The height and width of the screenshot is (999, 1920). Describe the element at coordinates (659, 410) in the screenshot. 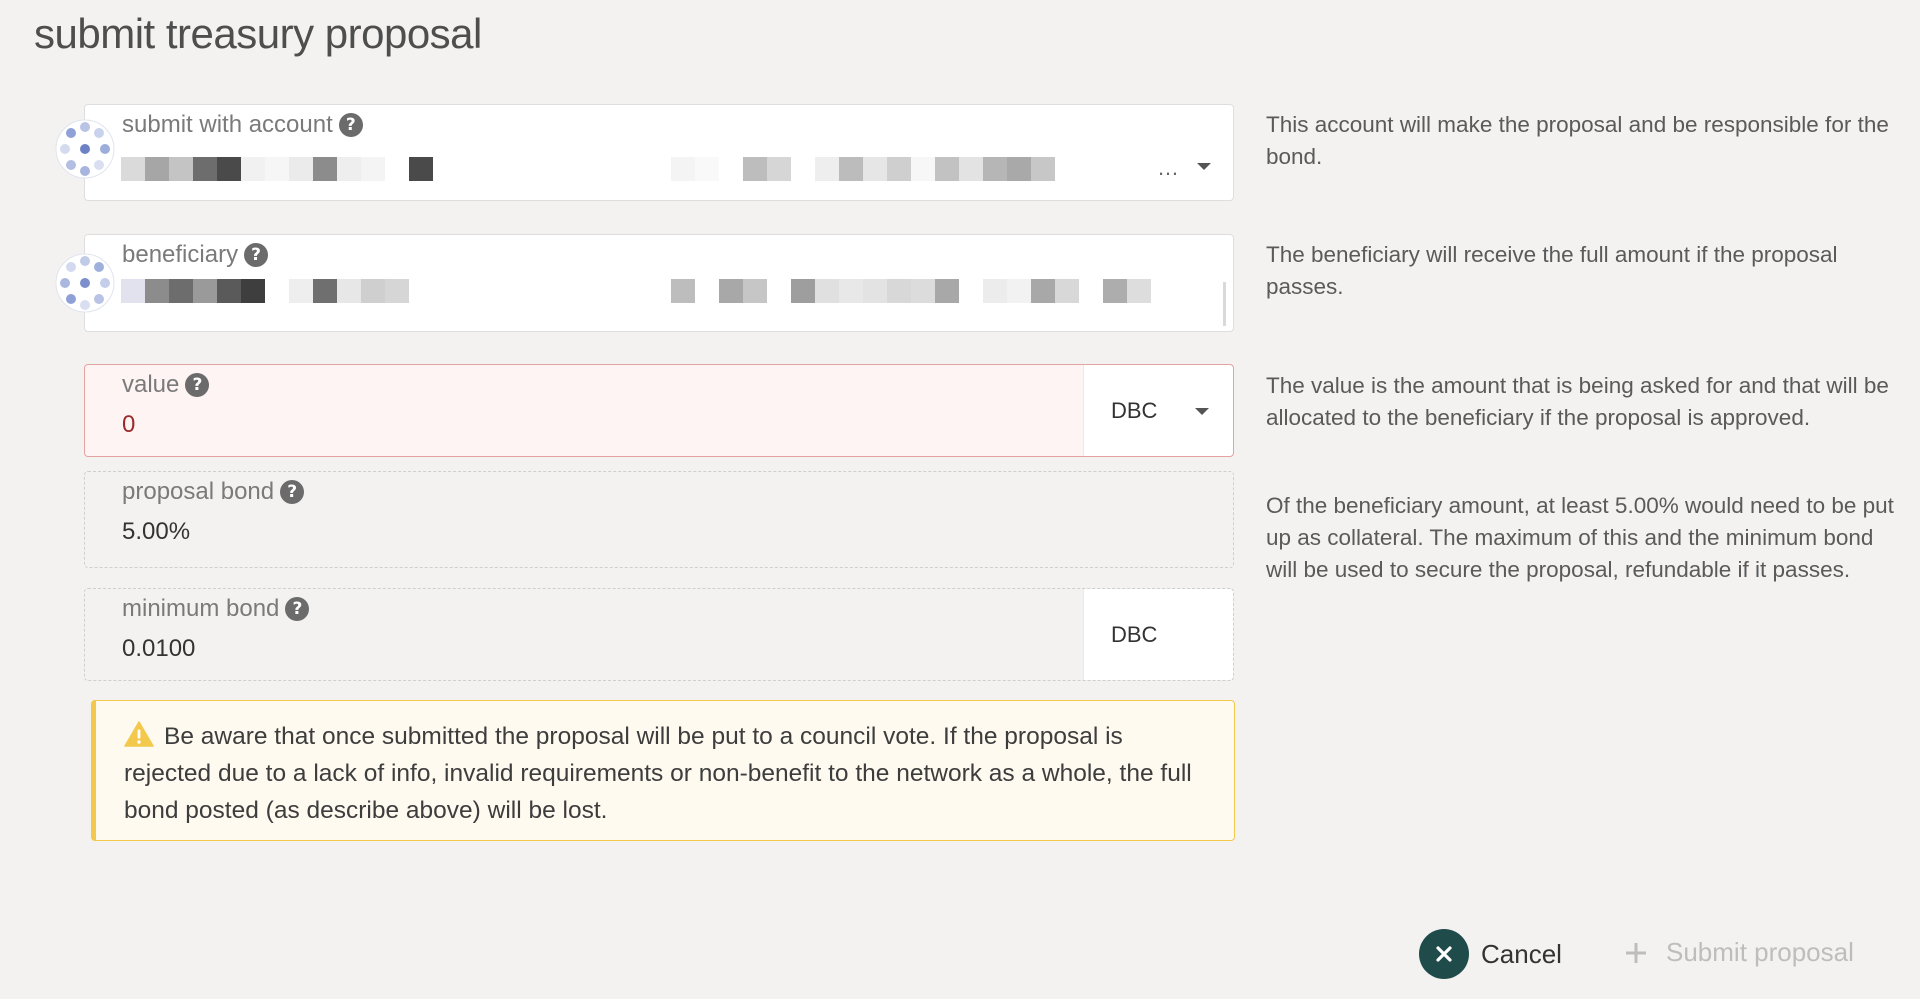

I see `value-input-field: value ? 0 DBC` at that location.